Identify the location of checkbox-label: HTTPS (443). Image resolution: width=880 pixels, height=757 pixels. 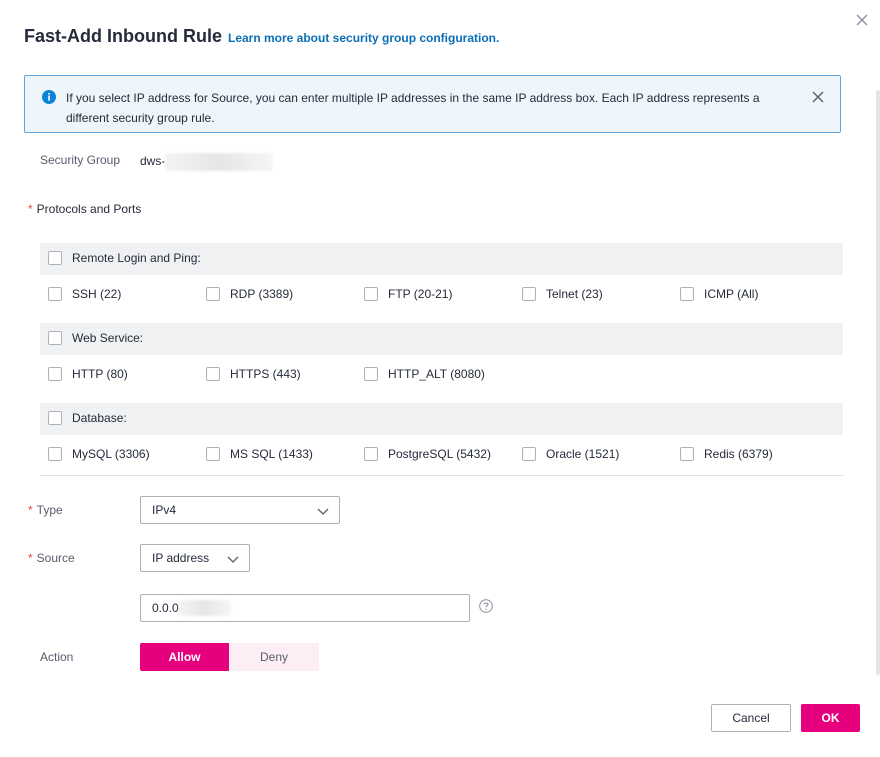
(265, 374).